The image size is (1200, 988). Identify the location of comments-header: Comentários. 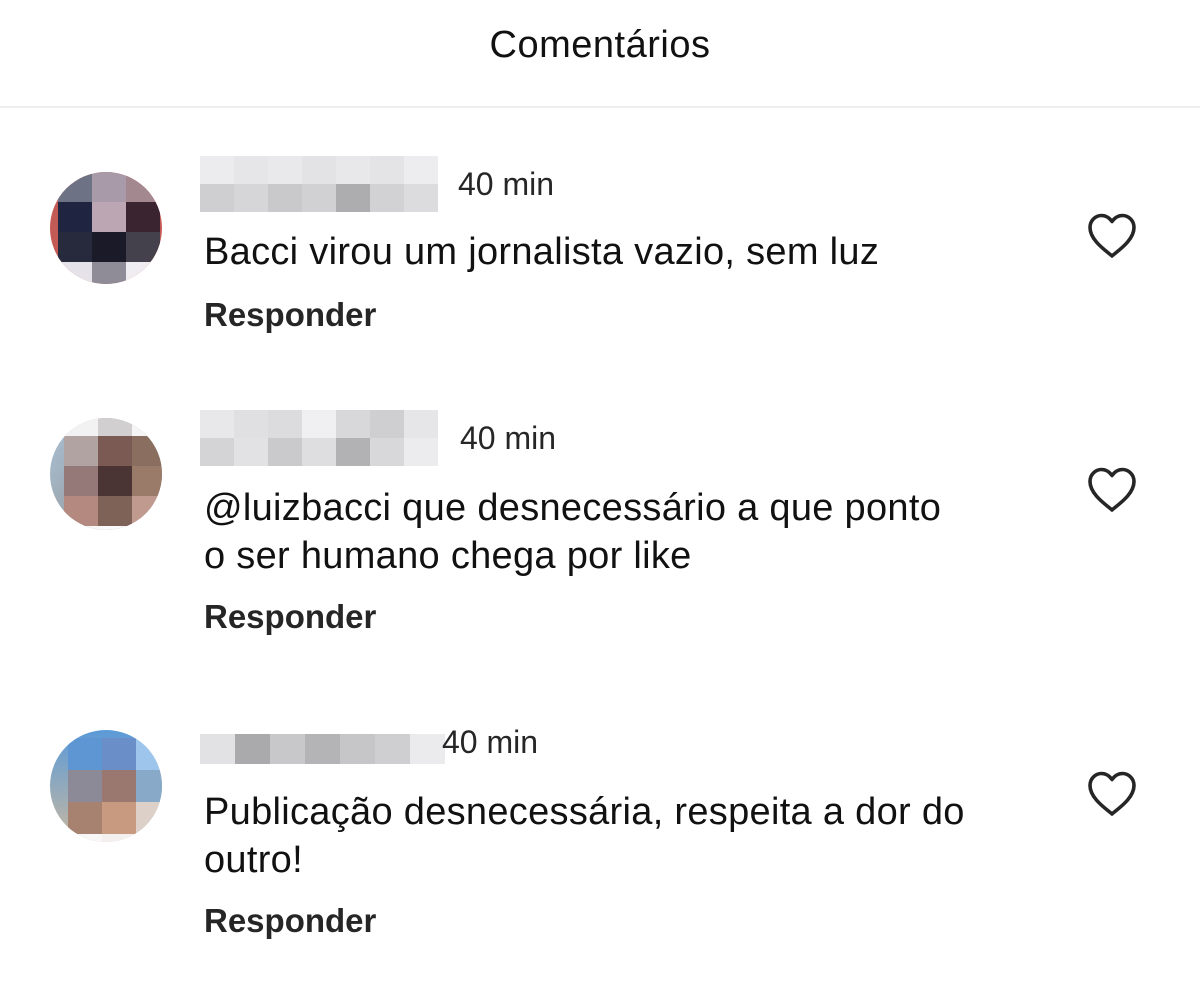
(600, 54).